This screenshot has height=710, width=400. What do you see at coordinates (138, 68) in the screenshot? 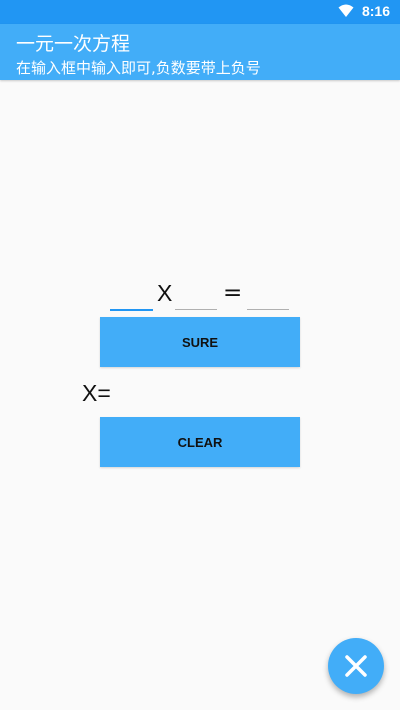
I see `page-subtitle: 在输入框中输入即可,负数要带上负号` at bounding box center [138, 68].